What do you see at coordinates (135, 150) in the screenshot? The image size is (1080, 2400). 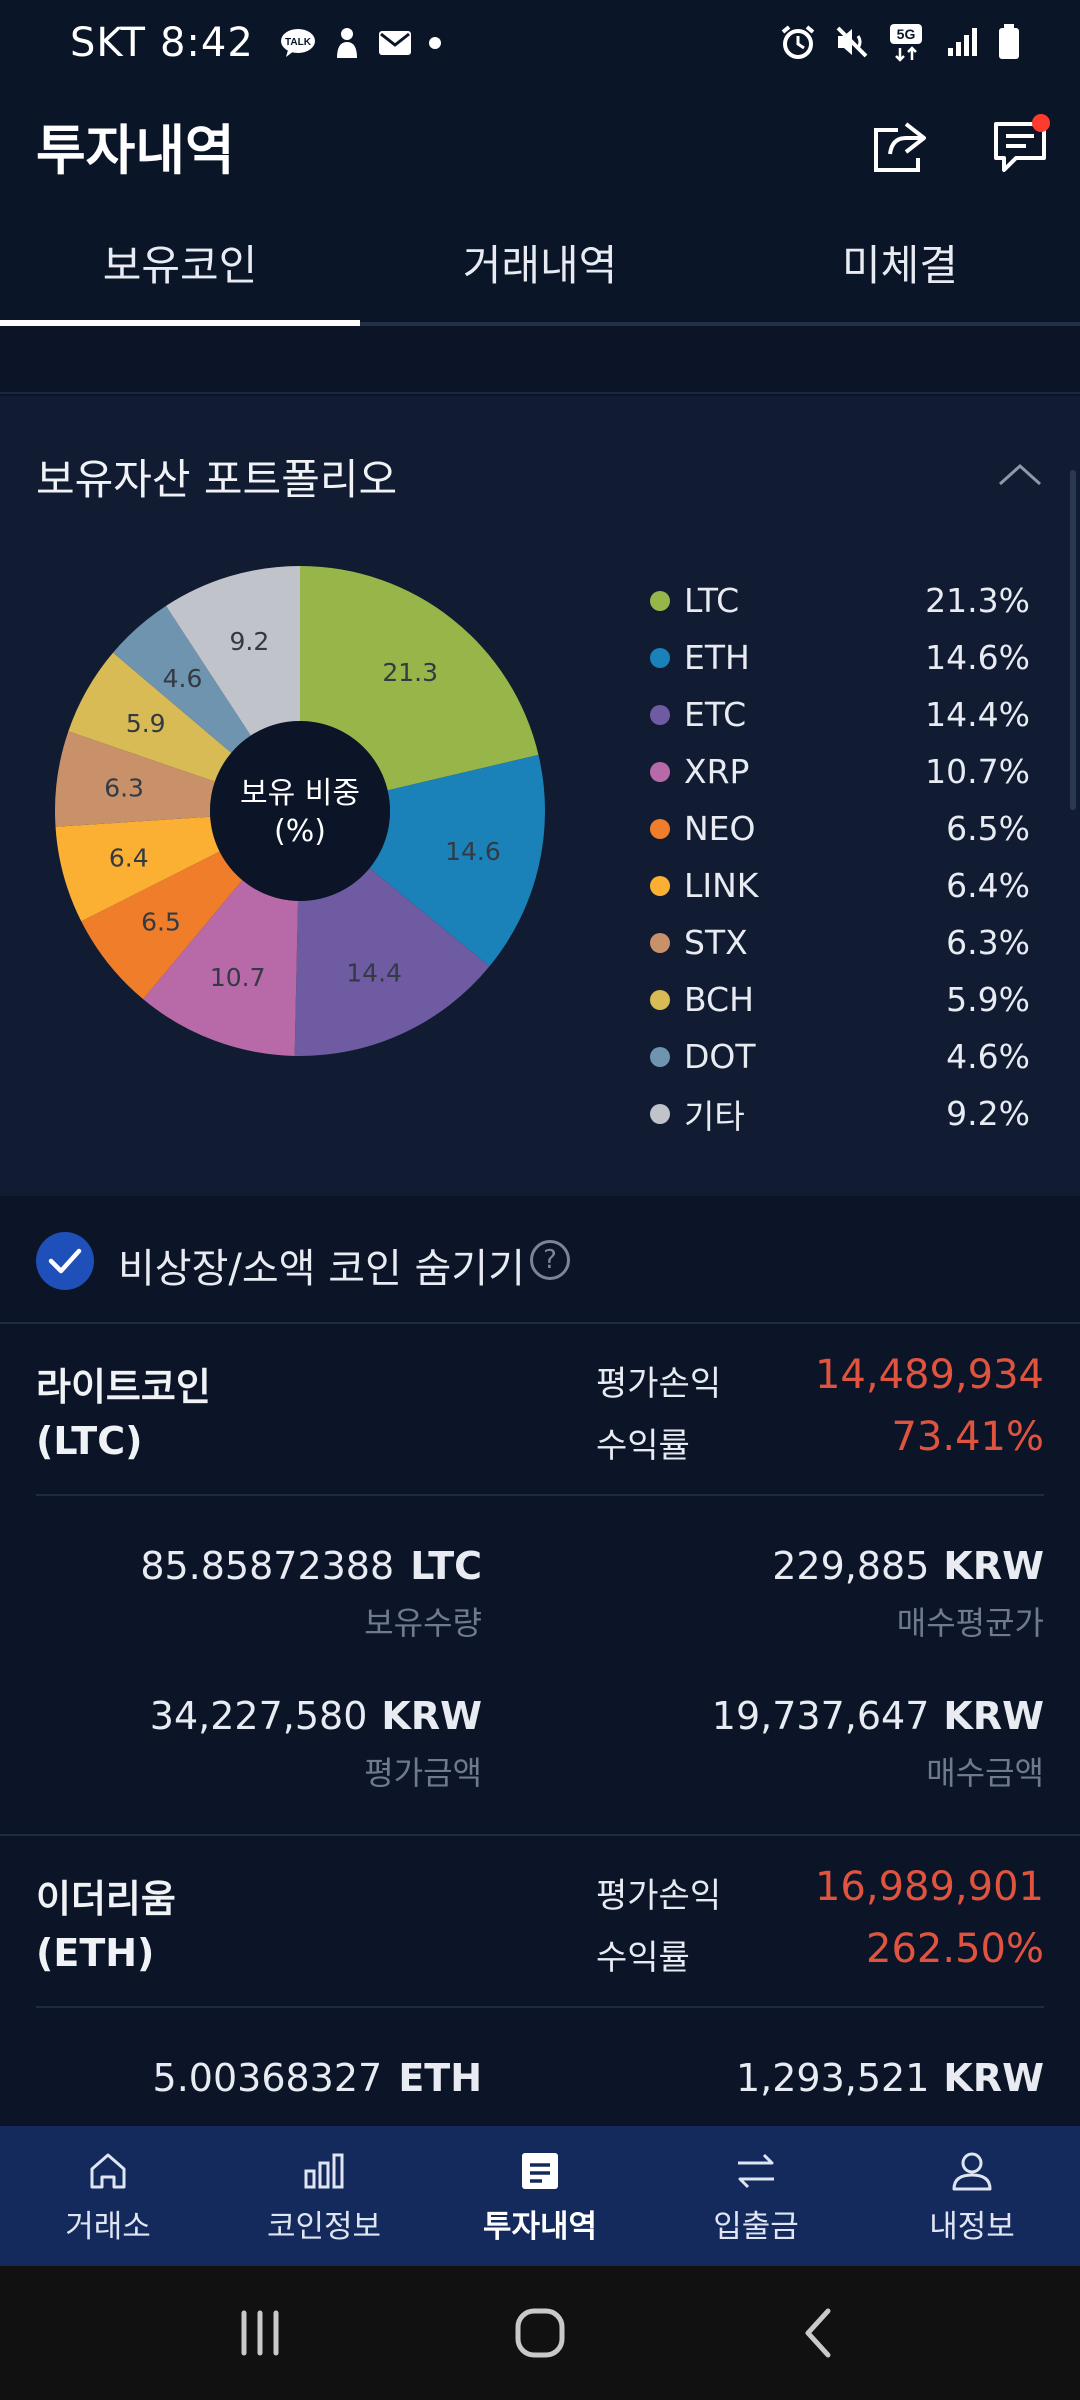 I see `page-title: 투자내역` at bounding box center [135, 150].